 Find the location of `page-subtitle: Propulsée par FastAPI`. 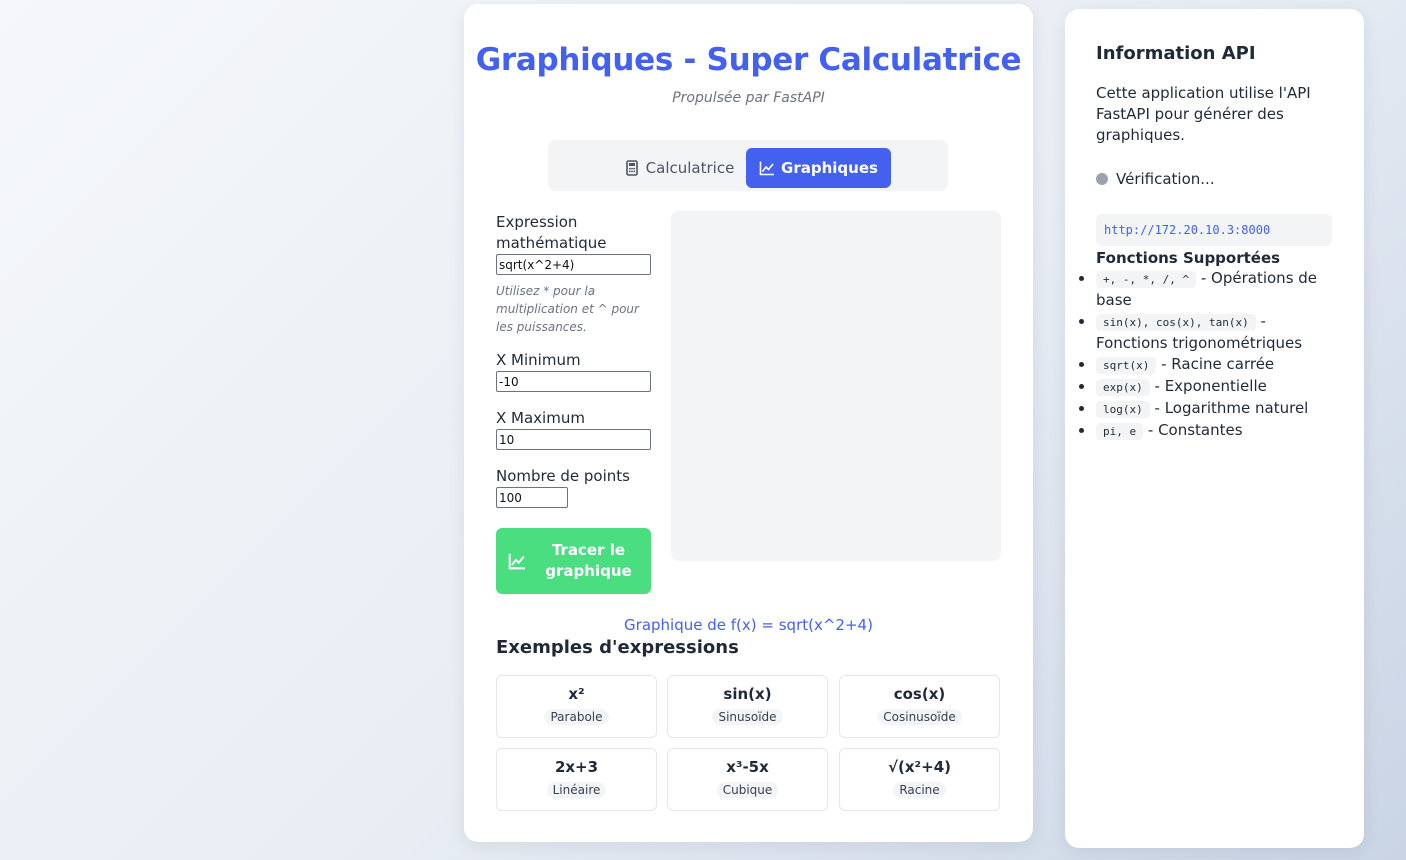

page-subtitle: Propulsée par FastAPI is located at coordinates (748, 98).